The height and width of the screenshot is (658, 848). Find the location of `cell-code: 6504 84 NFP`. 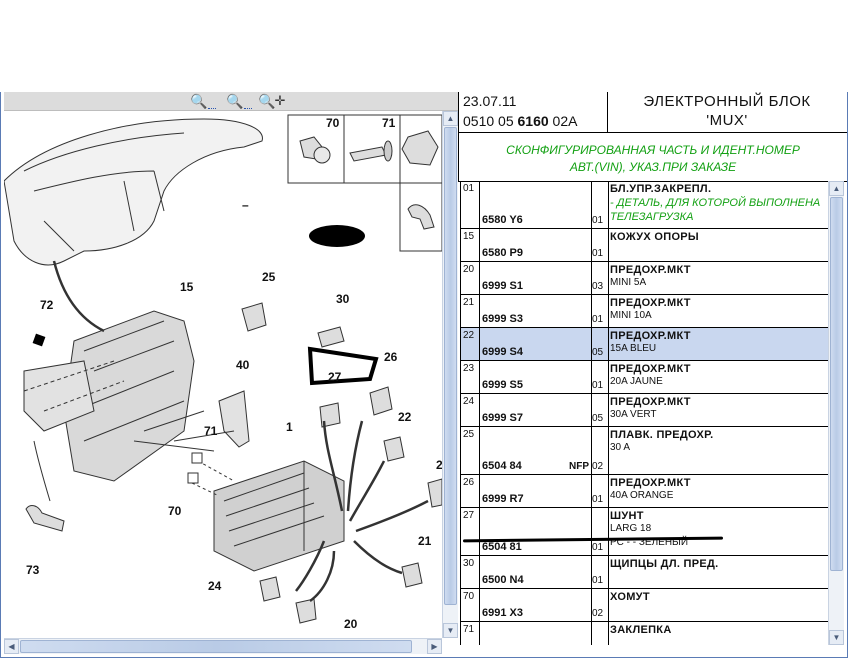

cell-code: 6504 84 NFP is located at coordinates (535, 450).